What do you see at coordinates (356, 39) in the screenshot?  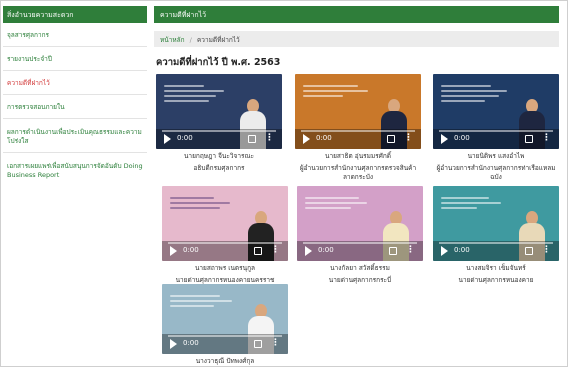 I see `breadcrumb: หน้าหลัก / ความดีที่ฝากไว้` at bounding box center [356, 39].